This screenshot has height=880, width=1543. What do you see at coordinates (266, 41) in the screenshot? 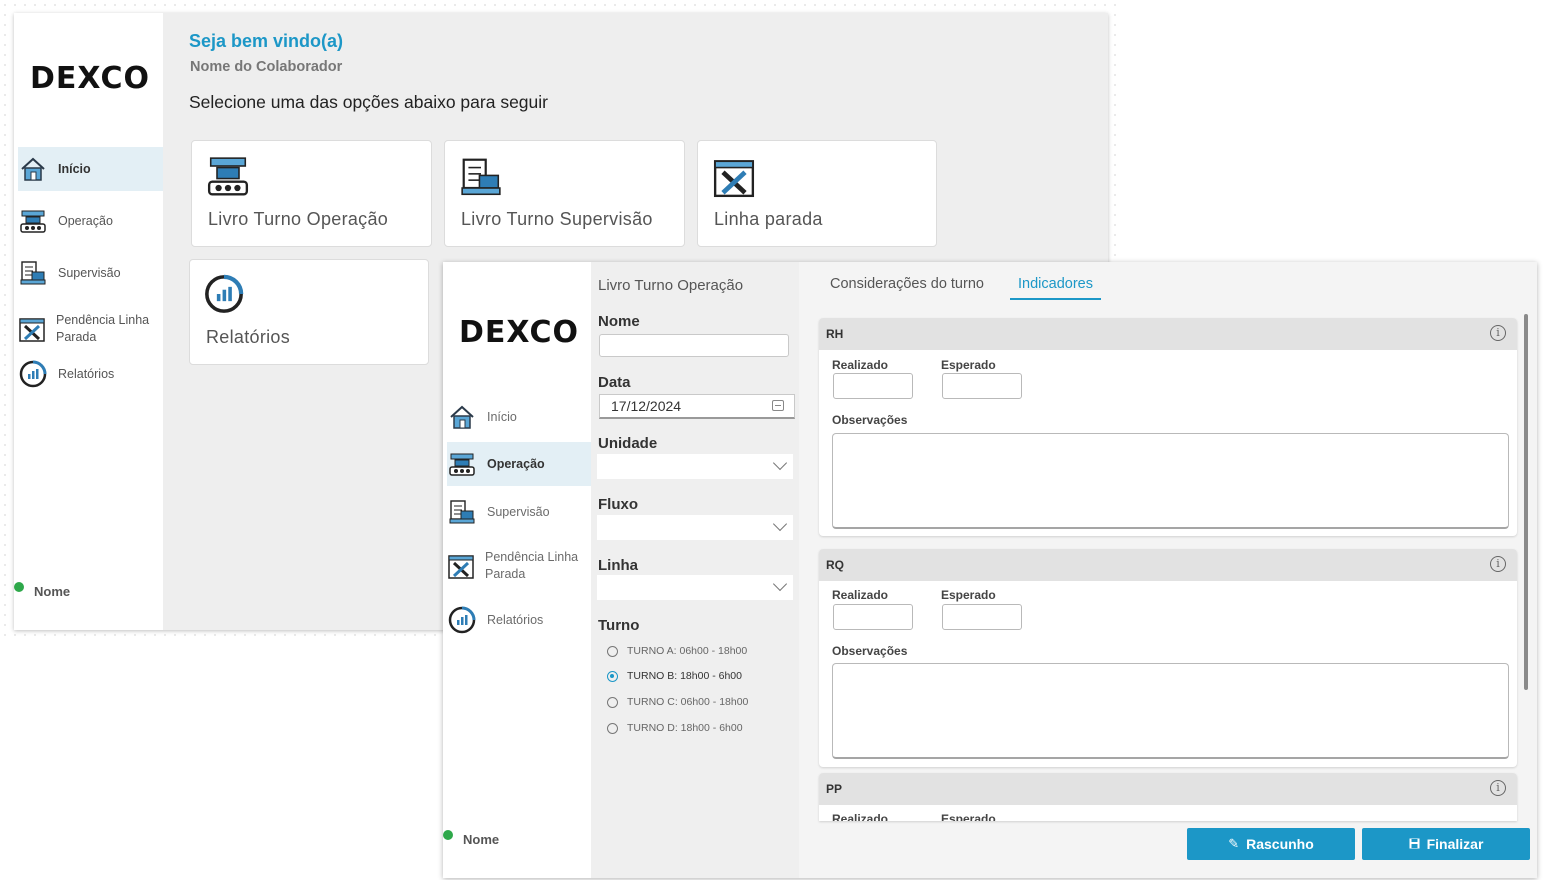
I see `welcome-title: Seja bem vindo(a)` at bounding box center [266, 41].